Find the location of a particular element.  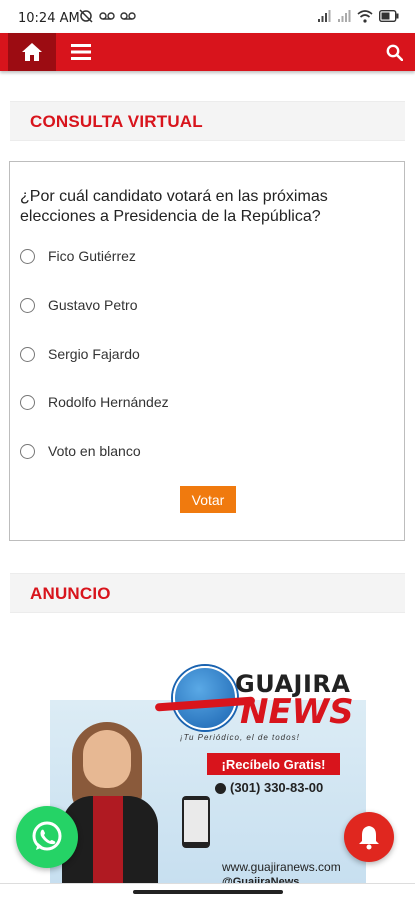

poll-option-label: Rodolfo Hernández is located at coordinates (108, 402).